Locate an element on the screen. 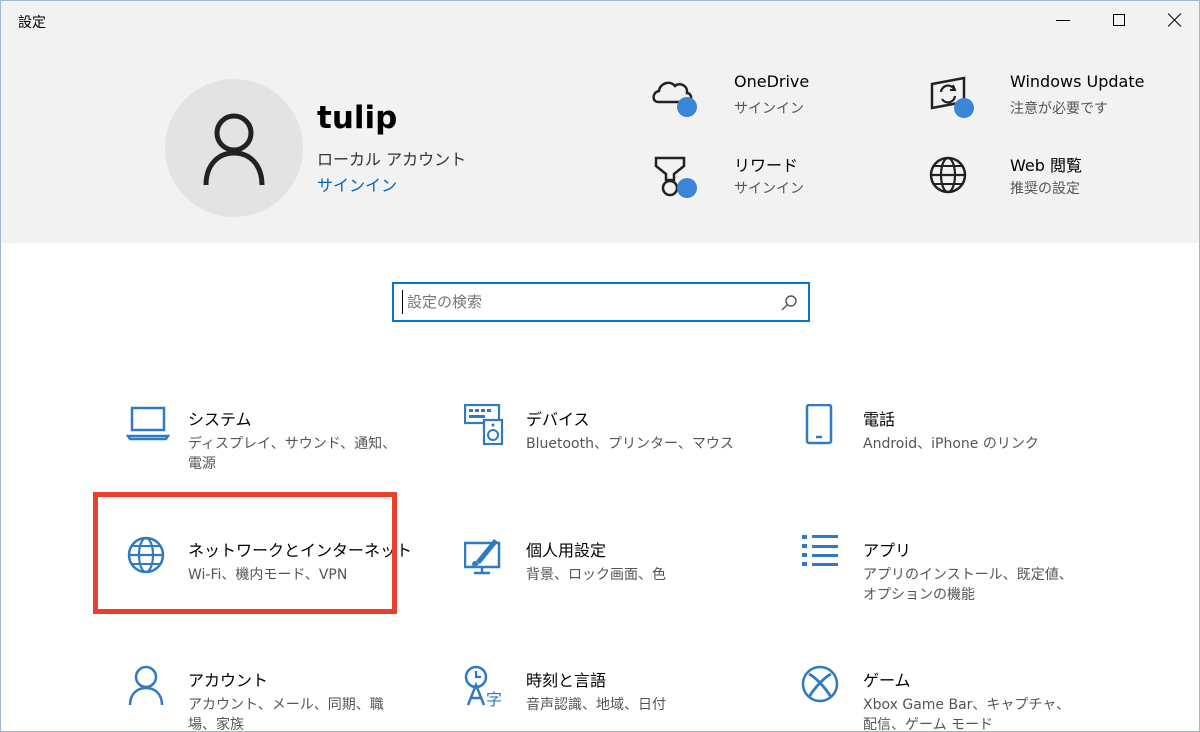 The height and width of the screenshot is (732, 1200). category-phone: 電話 Android、iPhone のリンク is located at coordinates (946, 444).